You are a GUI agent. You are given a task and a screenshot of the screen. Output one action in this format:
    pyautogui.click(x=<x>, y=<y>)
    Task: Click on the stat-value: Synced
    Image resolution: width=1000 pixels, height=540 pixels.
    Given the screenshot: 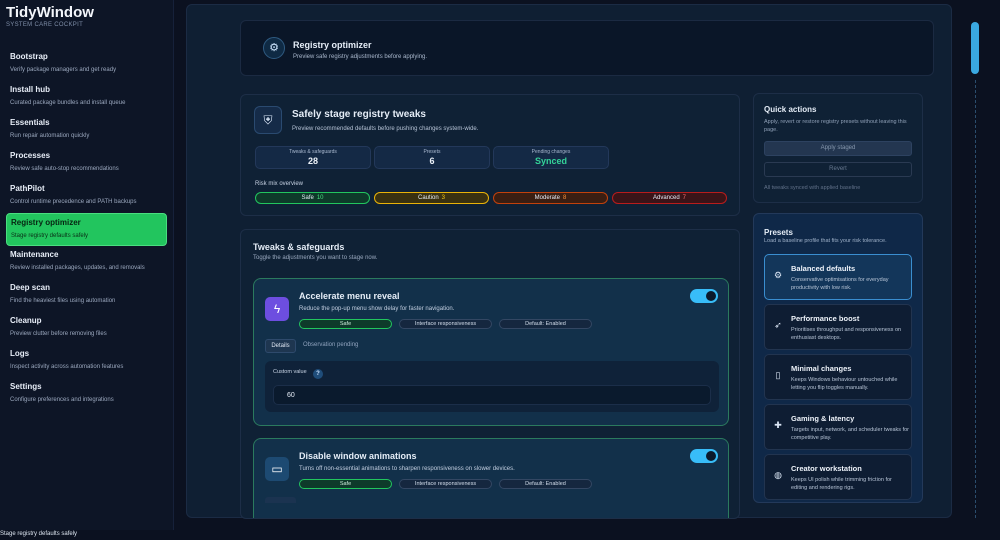 What is the action you would take?
    pyautogui.click(x=550, y=161)
    